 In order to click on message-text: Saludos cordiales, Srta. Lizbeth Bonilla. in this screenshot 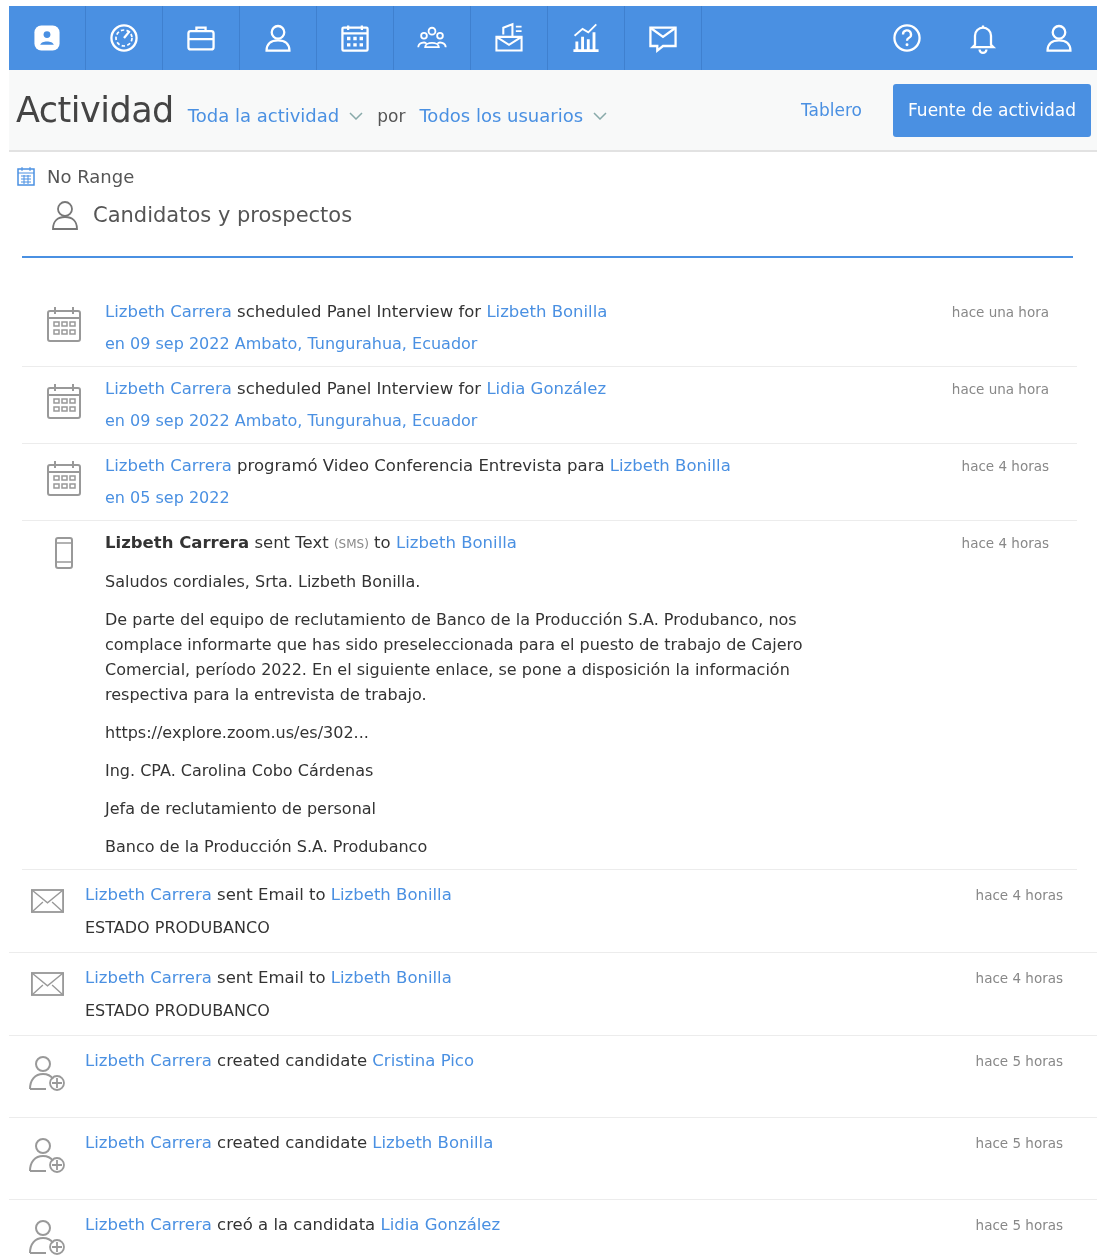, I will do `click(263, 582)`.